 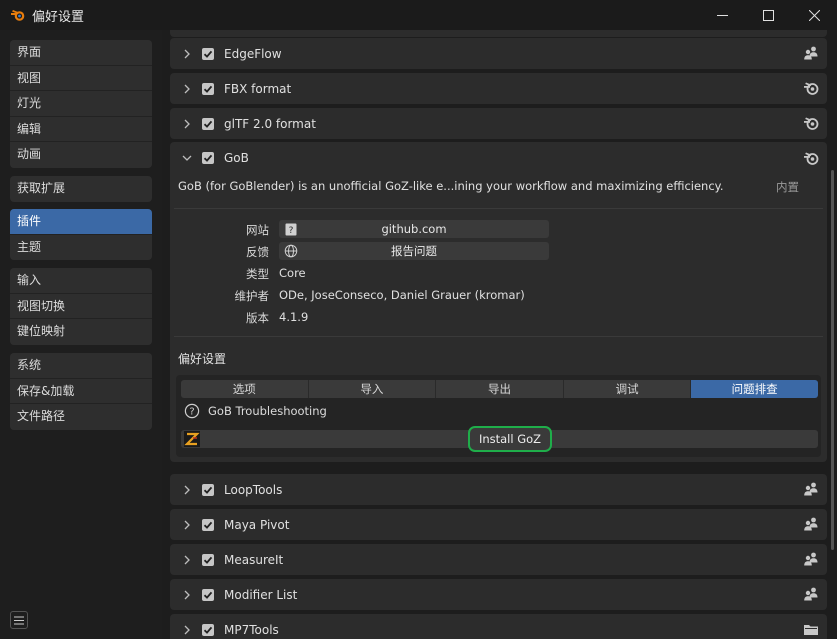 I want to click on hamburger-icon, so click(x=19, y=620).